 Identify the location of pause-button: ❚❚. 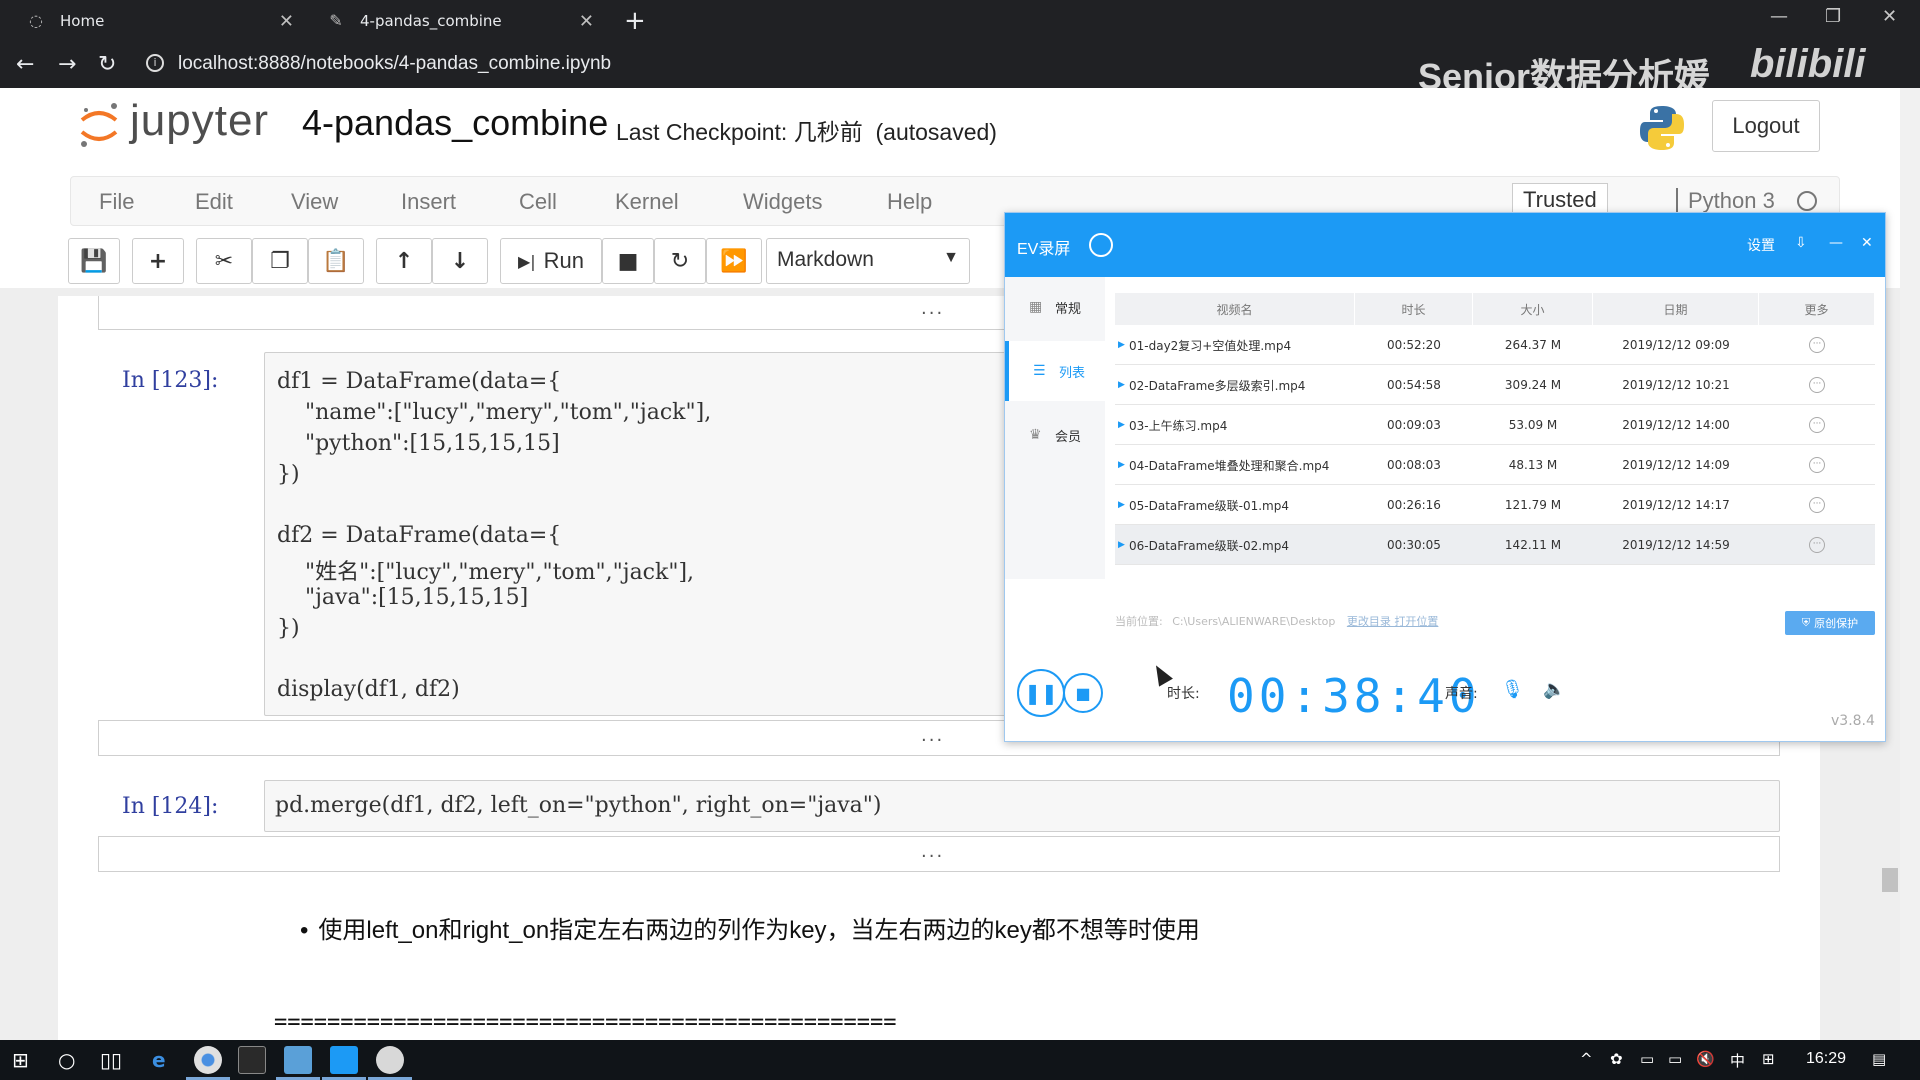
(1041, 693).